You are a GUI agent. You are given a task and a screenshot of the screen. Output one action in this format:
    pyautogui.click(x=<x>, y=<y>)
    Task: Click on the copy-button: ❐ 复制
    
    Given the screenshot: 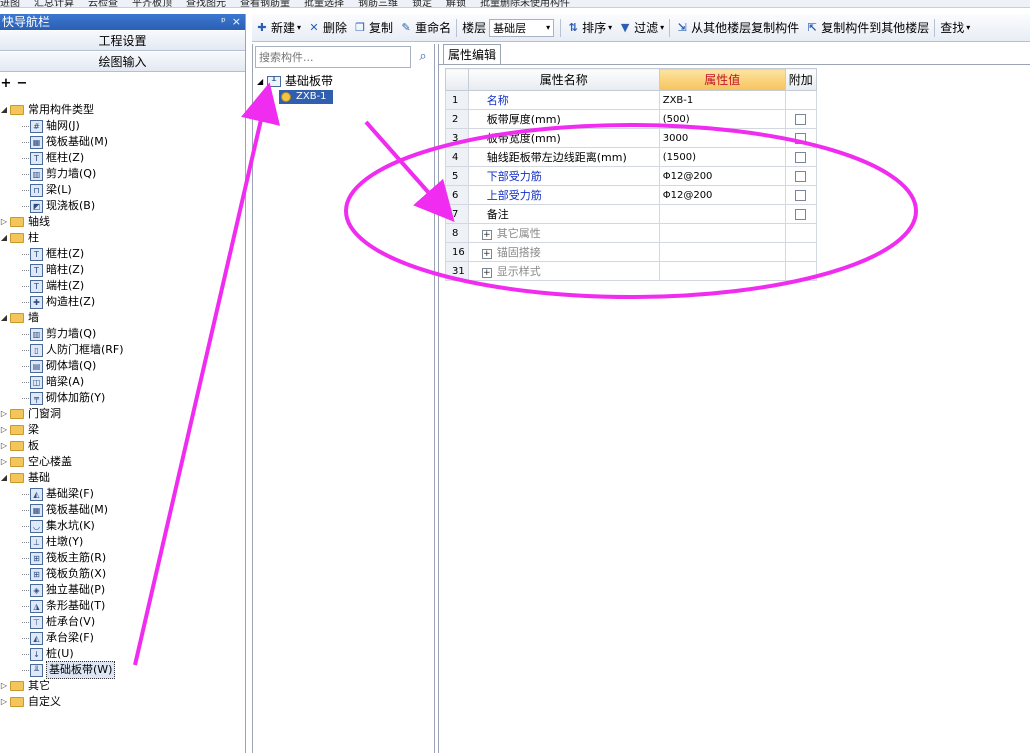 What is the action you would take?
    pyautogui.click(x=373, y=28)
    